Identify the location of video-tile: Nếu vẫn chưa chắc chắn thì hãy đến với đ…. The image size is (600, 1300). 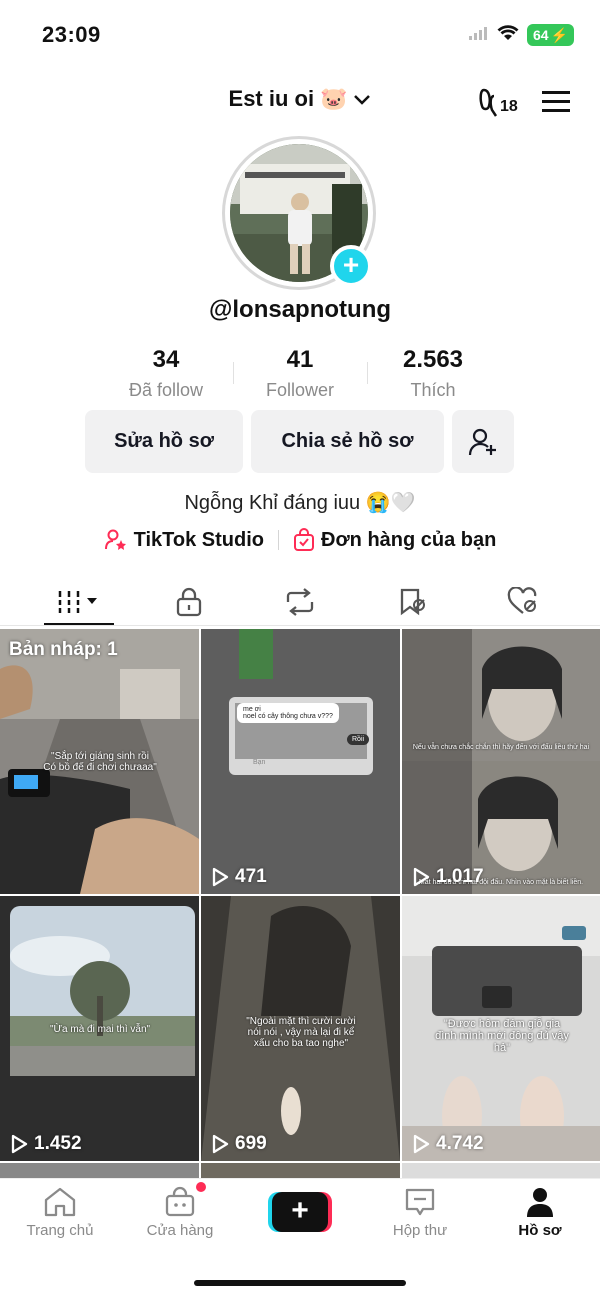
(501, 761).